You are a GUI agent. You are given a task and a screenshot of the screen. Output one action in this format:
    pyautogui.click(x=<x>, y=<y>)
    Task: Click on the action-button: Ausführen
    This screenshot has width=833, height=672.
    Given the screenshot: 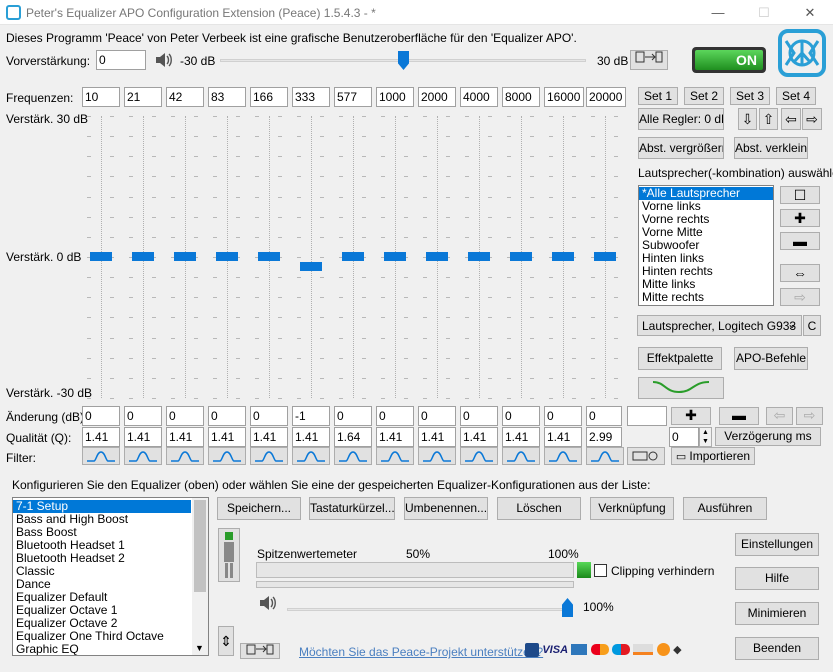 What is the action you would take?
    pyautogui.click(x=725, y=508)
    